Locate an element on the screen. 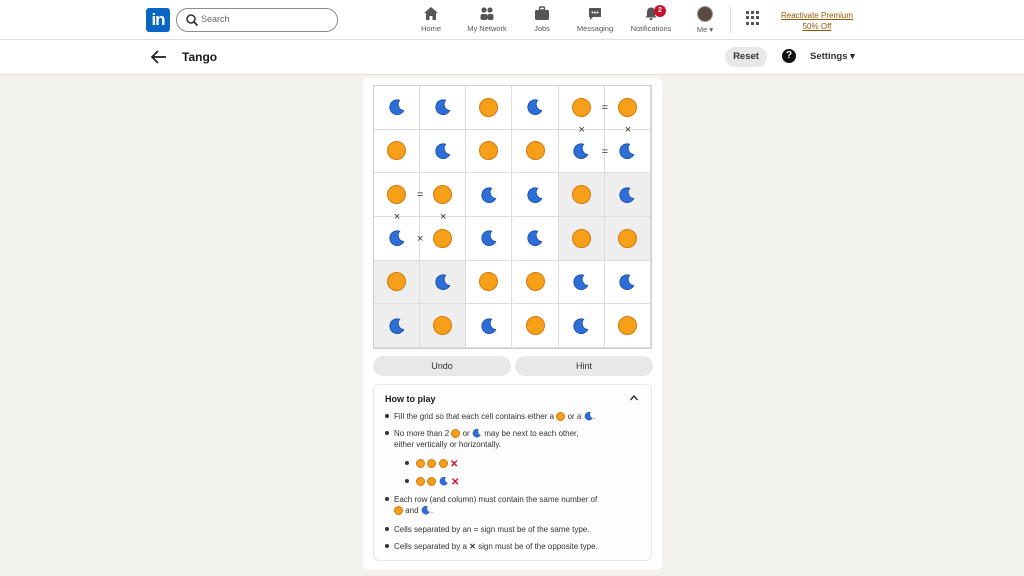  x-sign-icon: ✕ is located at coordinates (472, 546).